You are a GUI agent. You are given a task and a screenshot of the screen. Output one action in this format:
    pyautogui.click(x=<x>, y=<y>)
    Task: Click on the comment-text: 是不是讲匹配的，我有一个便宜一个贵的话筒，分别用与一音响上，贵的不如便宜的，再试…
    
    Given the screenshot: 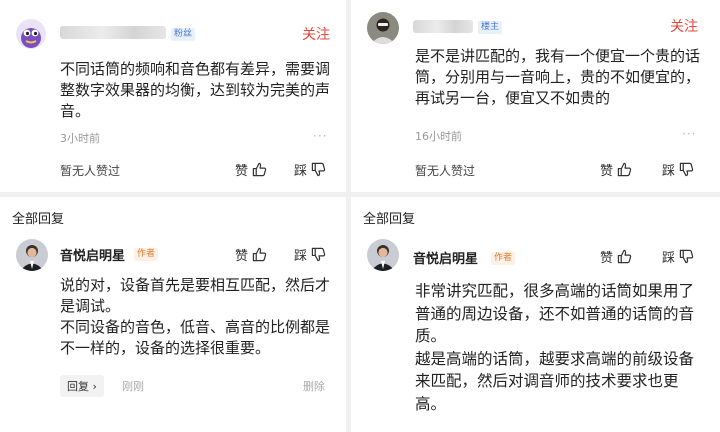 What is the action you would take?
    pyautogui.click(x=558, y=77)
    